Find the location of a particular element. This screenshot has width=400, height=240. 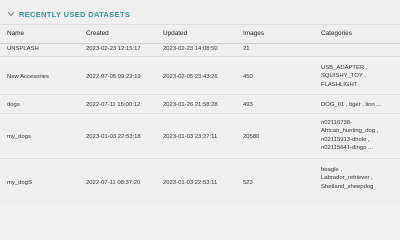

category-text: FLASHLIGHT is located at coordinates (339, 84).